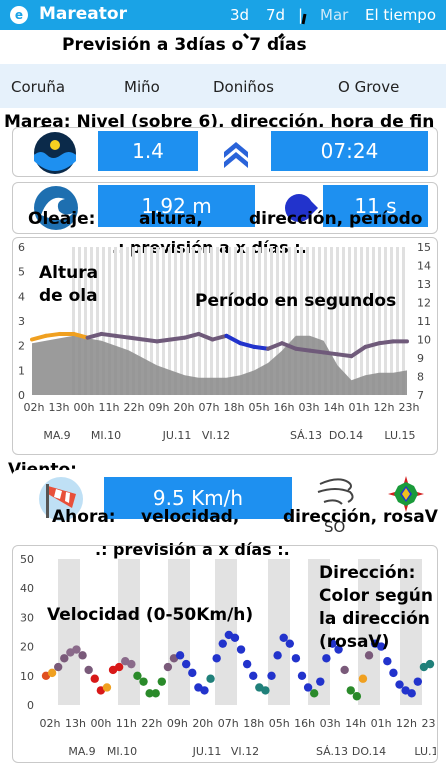  I want to click on y-tick: 50, so click(27, 559).